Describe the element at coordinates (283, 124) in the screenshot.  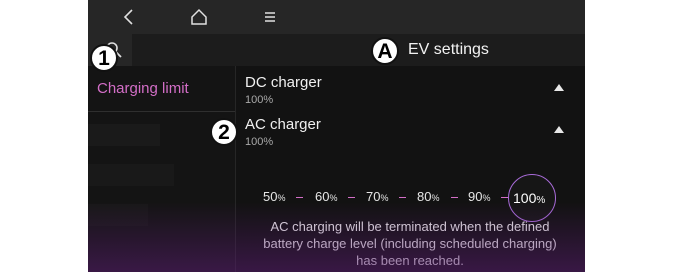
I see `ac-charger-label: AC charger` at that location.